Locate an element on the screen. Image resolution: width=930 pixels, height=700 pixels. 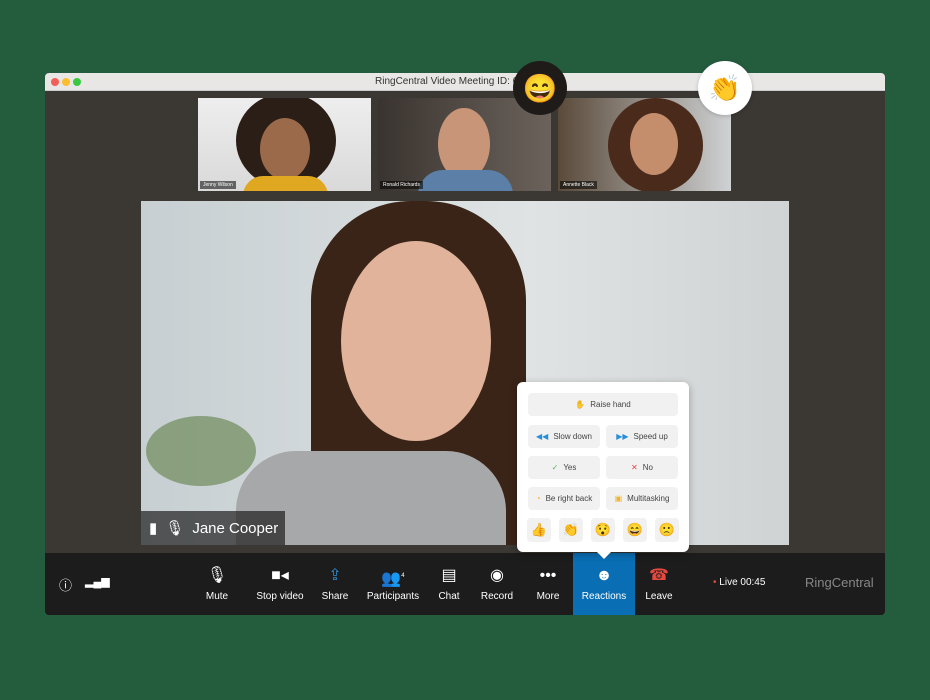
clap-reaction: 👏 is located at coordinates (571, 530).